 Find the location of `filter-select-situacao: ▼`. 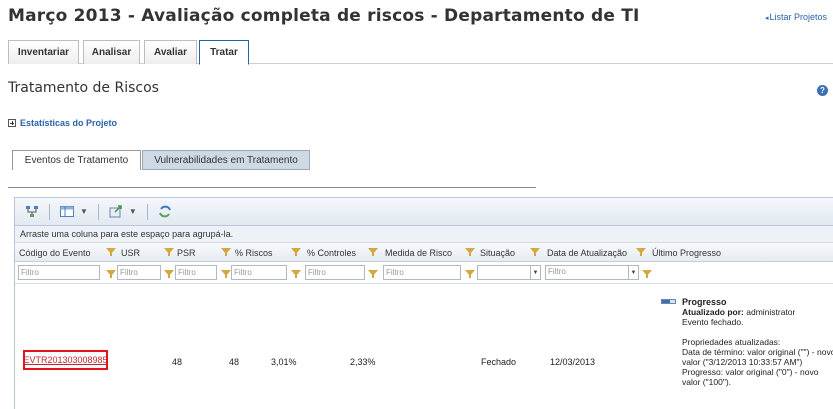

filter-select-situacao: ▼ is located at coordinates (509, 272).